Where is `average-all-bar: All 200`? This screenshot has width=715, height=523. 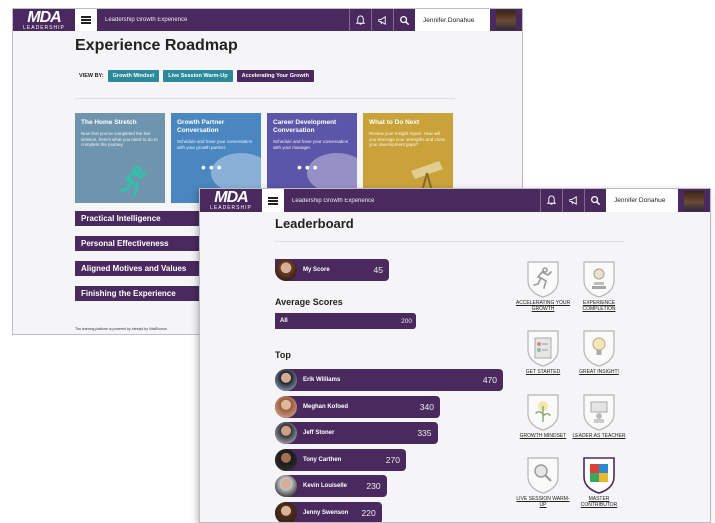 average-all-bar: All 200 is located at coordinates (345, 321).